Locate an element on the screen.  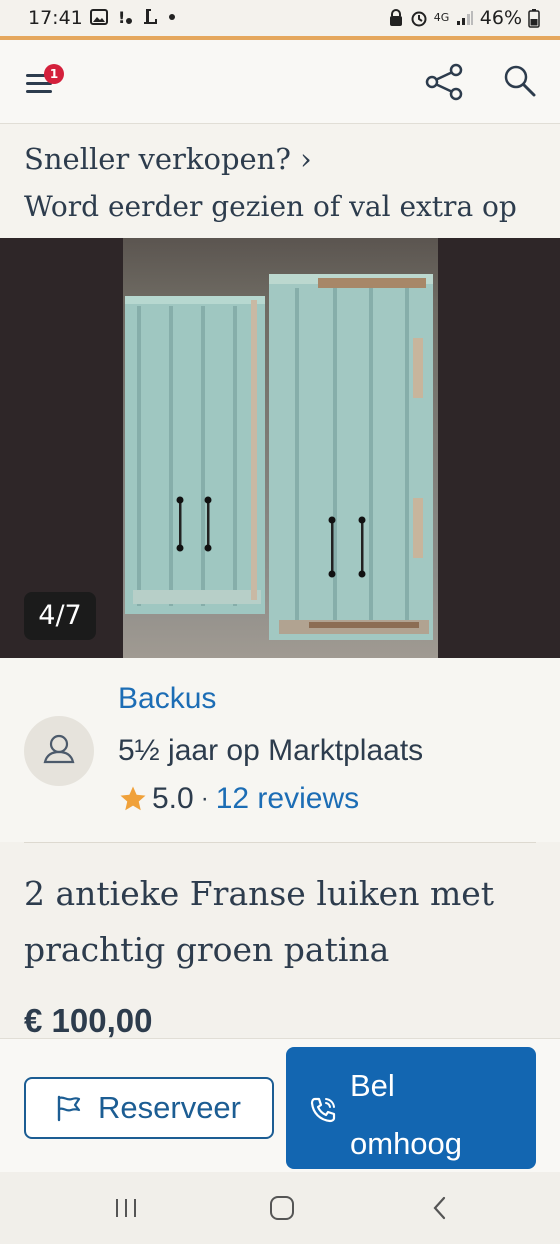
network-type: 4G is located at coordinates (441, 17).